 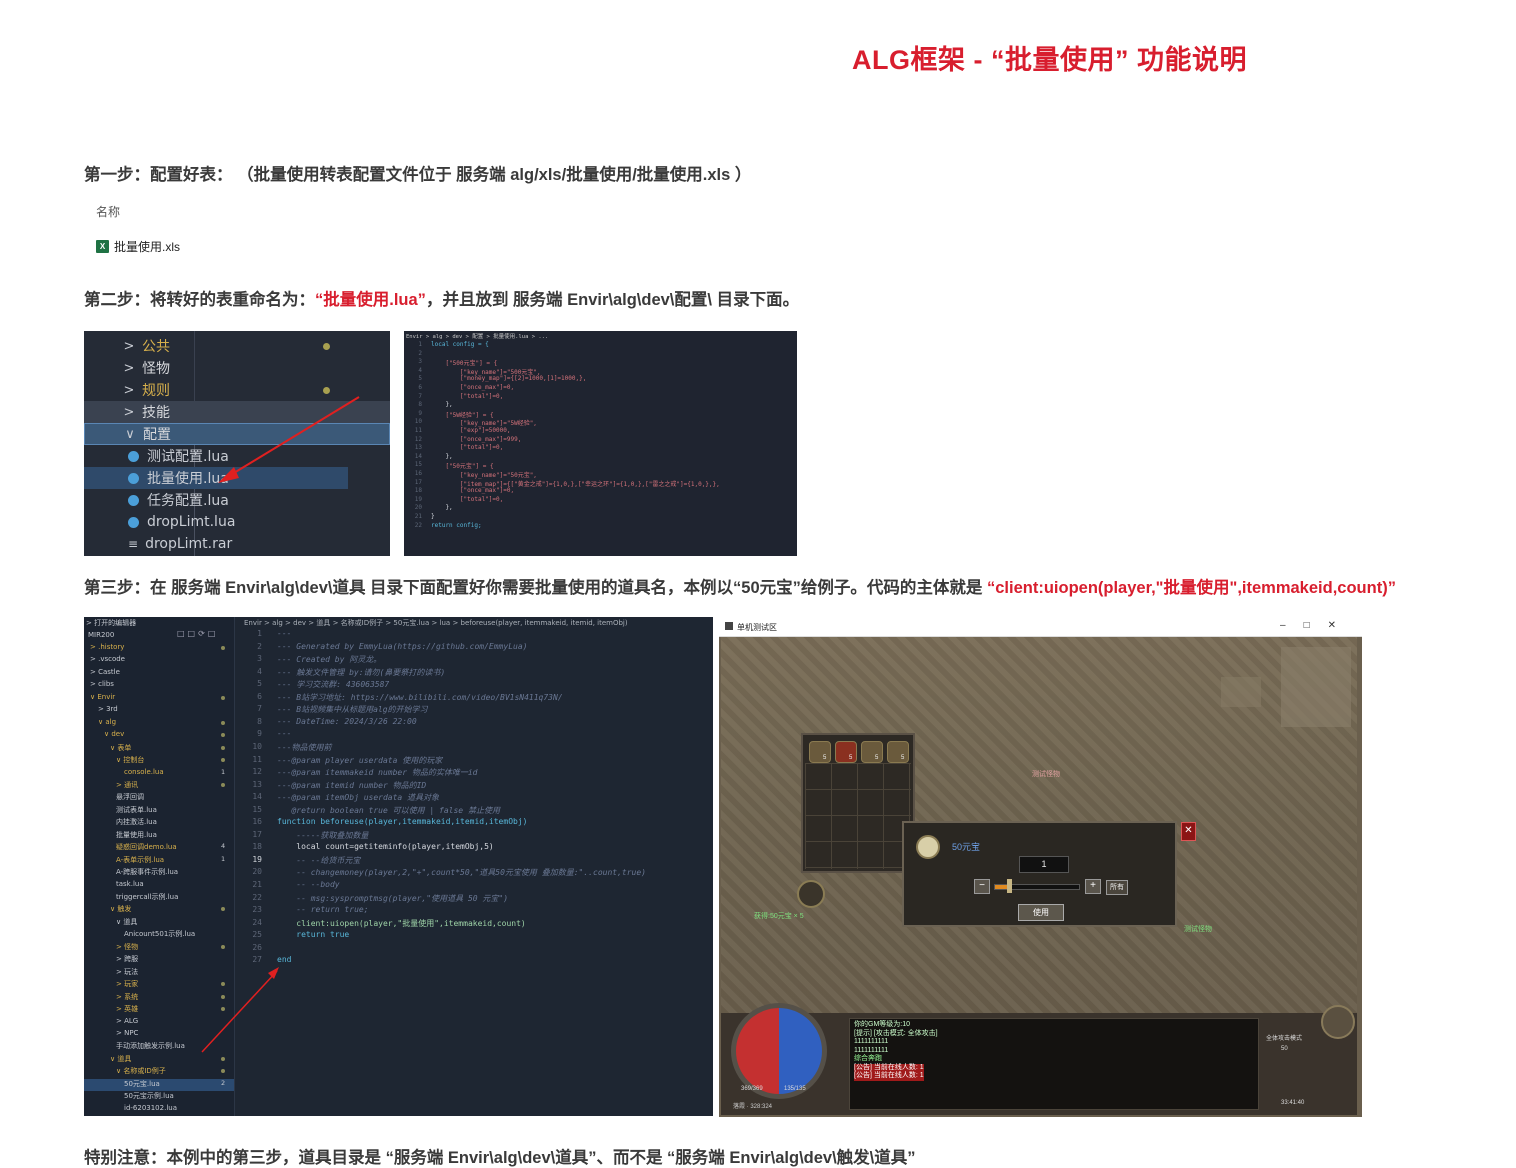 I want to click on line-number: 12, so click(x=418, y=439).